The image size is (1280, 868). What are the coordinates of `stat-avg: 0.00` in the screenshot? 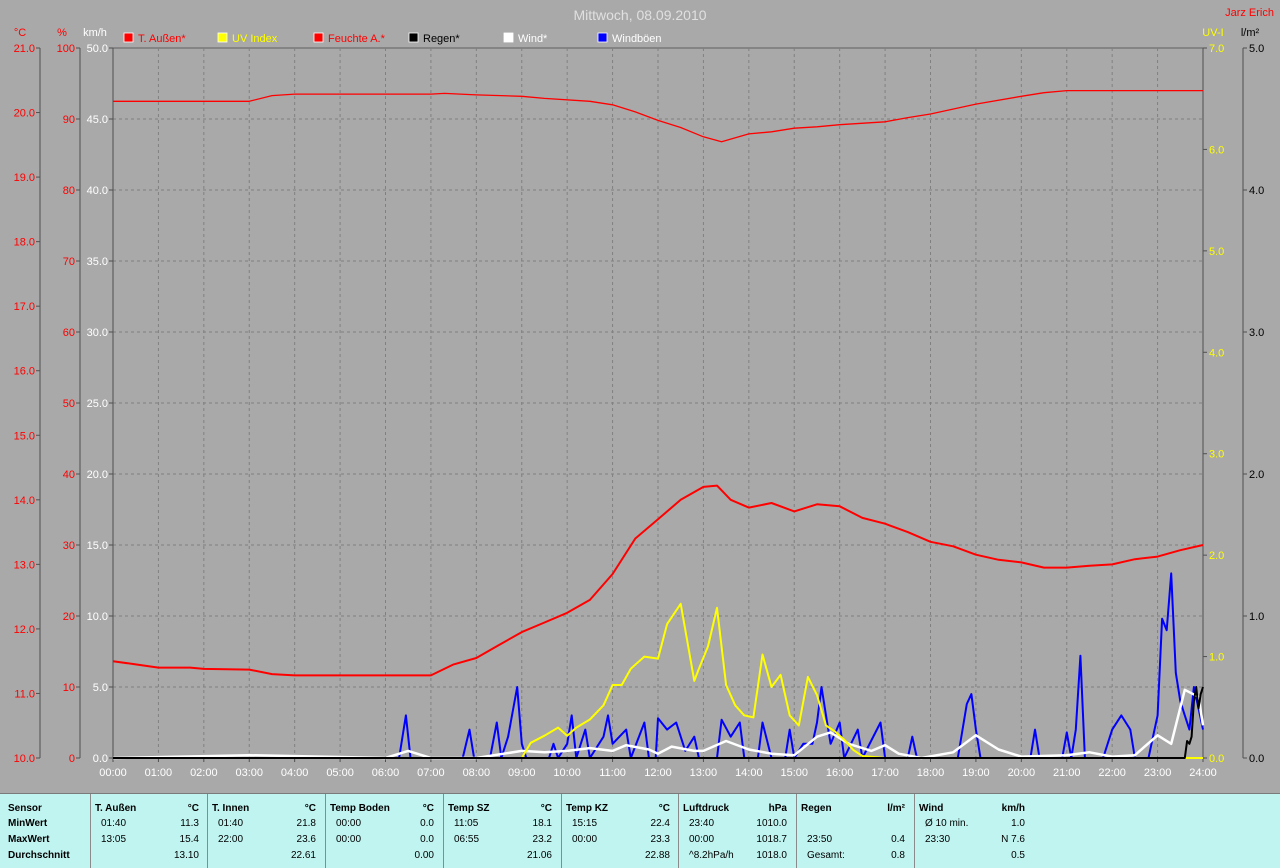 It's located at (424, 855).